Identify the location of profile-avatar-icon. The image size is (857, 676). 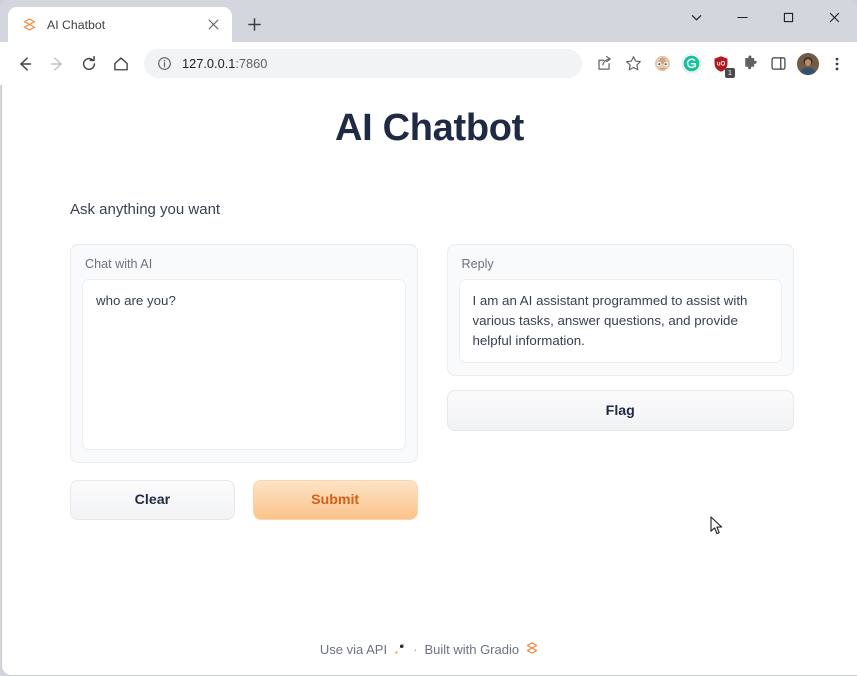
(807, 63).